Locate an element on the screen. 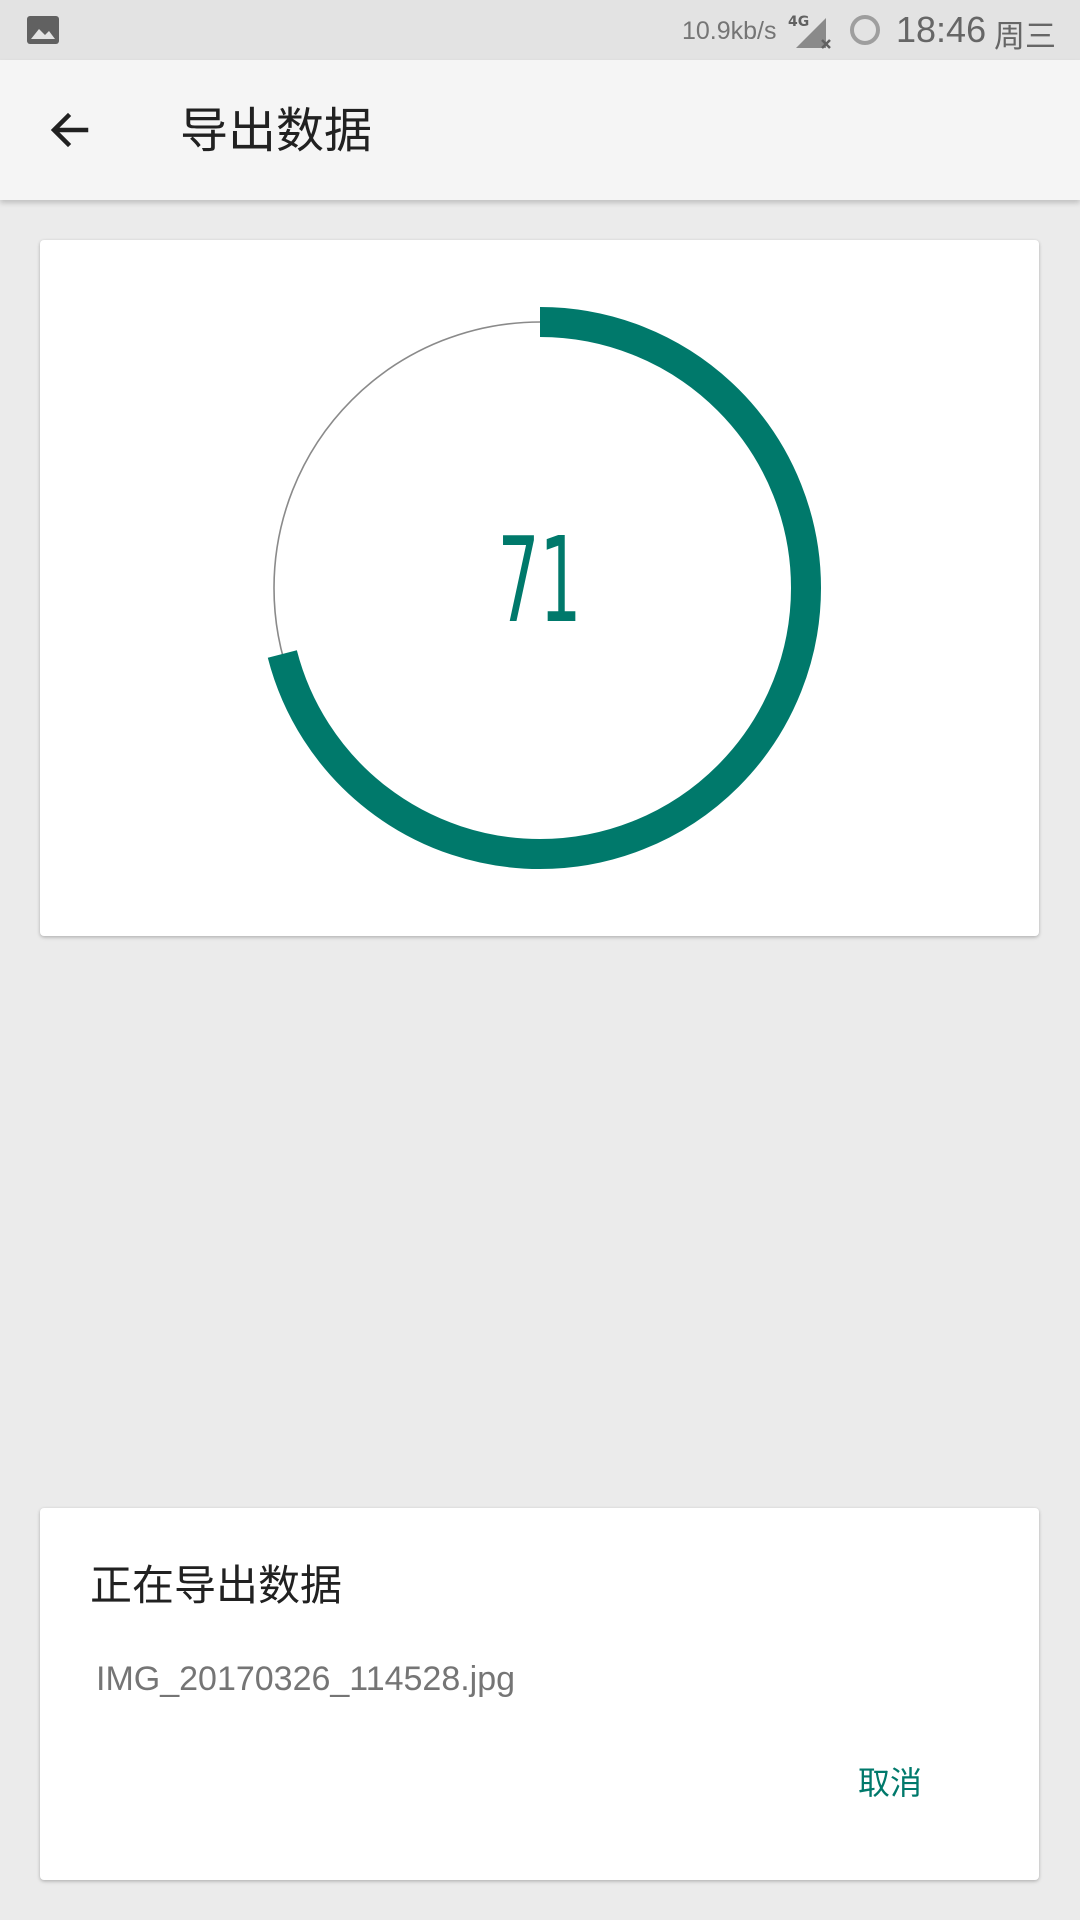  arrow-left-icon is located at coordinates (69, 130).